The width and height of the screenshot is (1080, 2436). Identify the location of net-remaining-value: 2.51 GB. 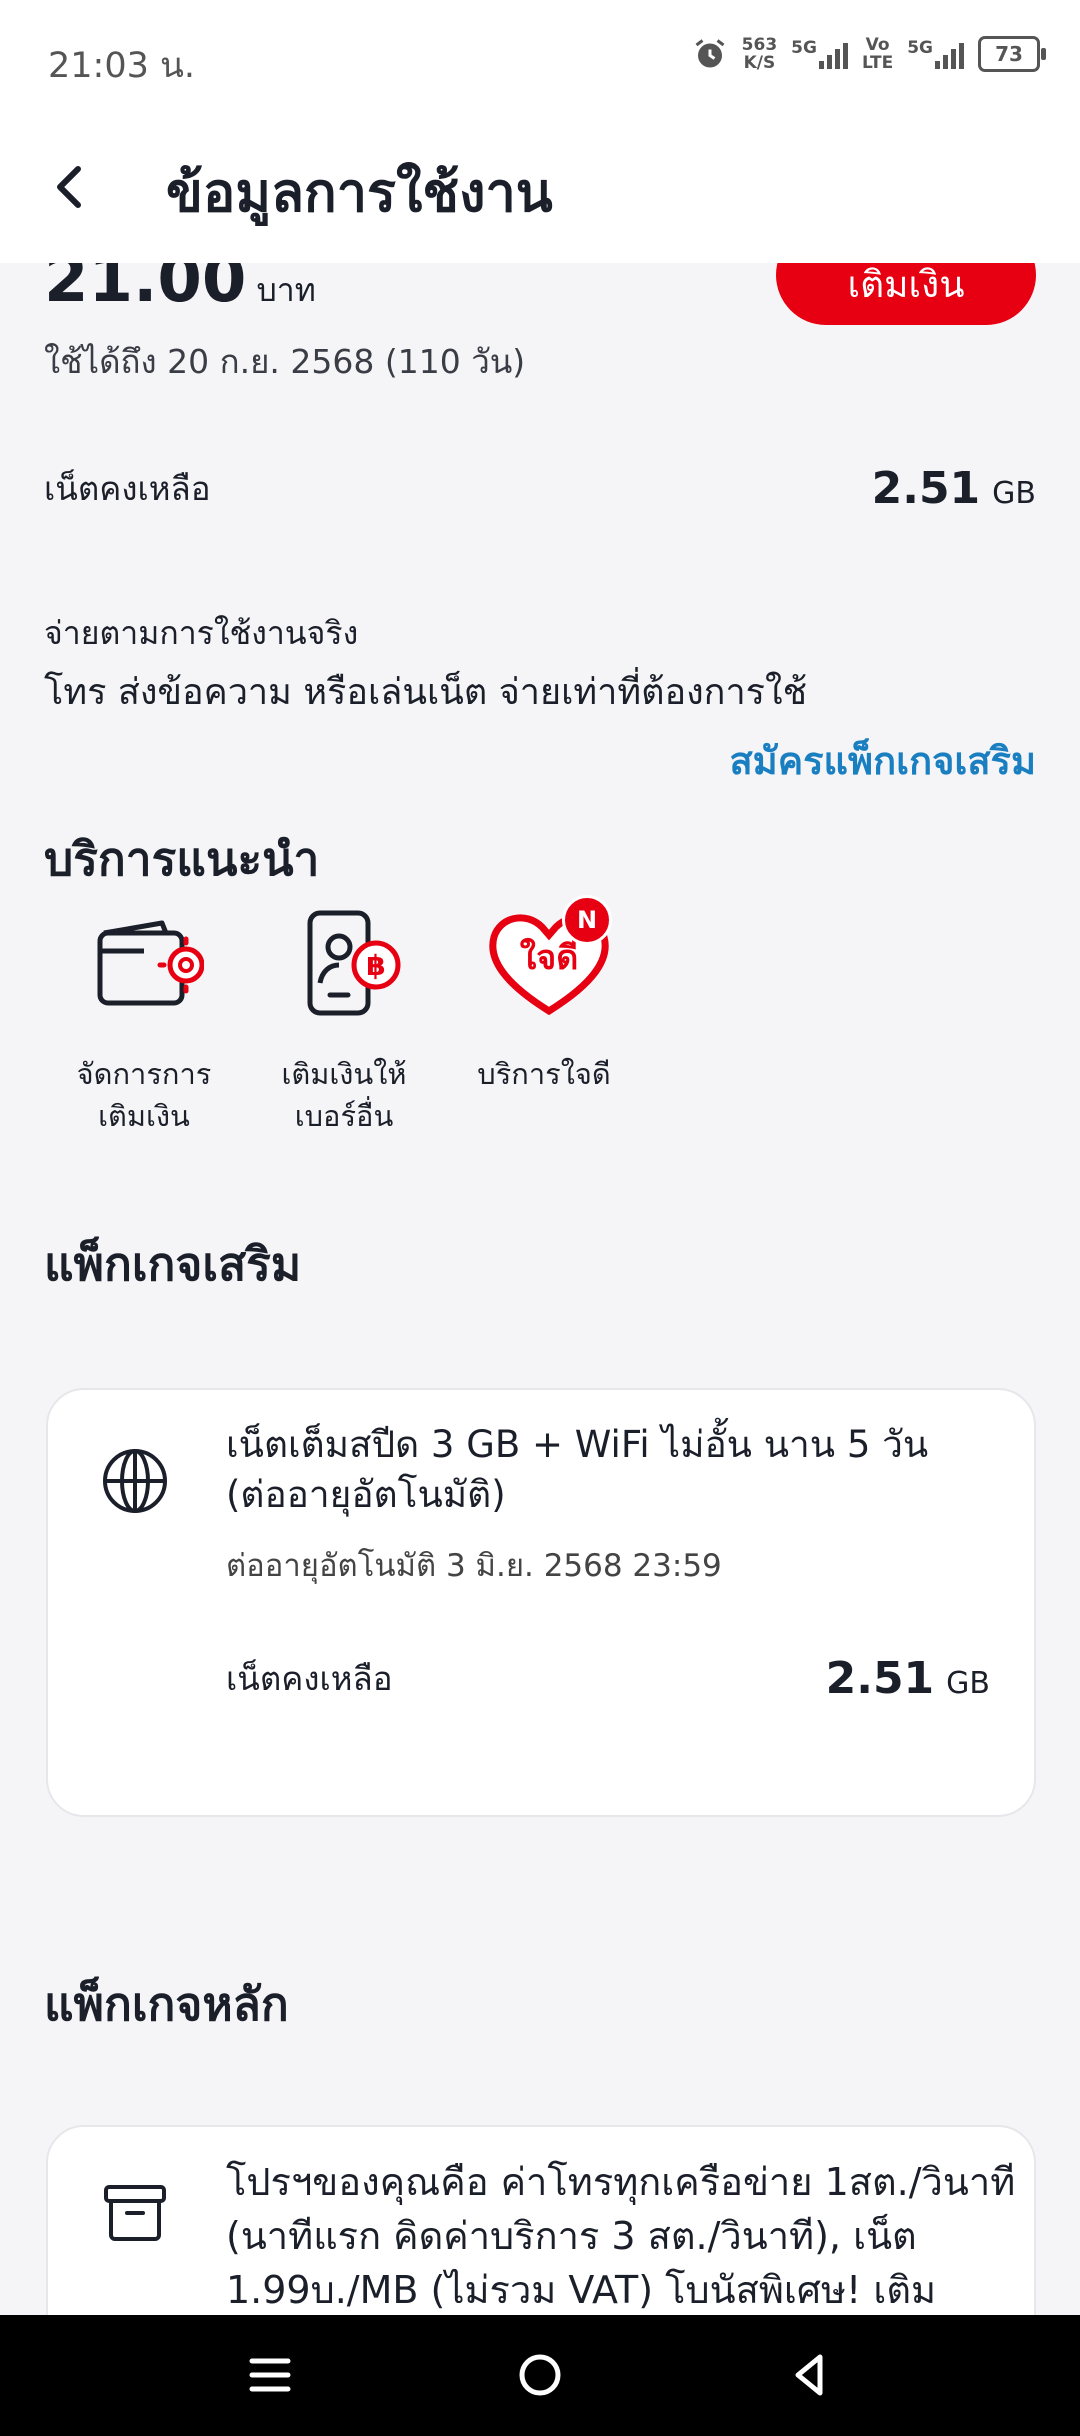
(953, 488).